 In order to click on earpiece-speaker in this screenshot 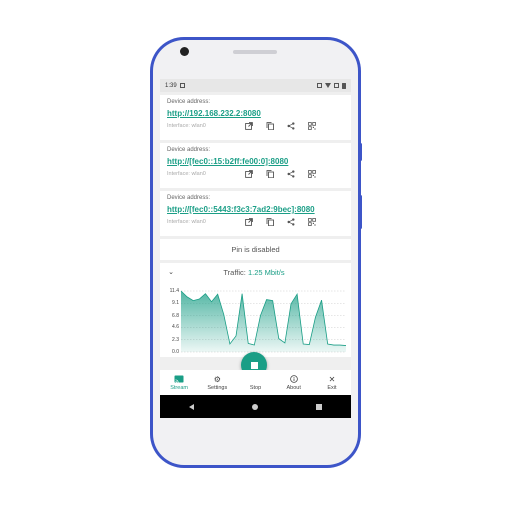, I will do `click(255, 52)`.